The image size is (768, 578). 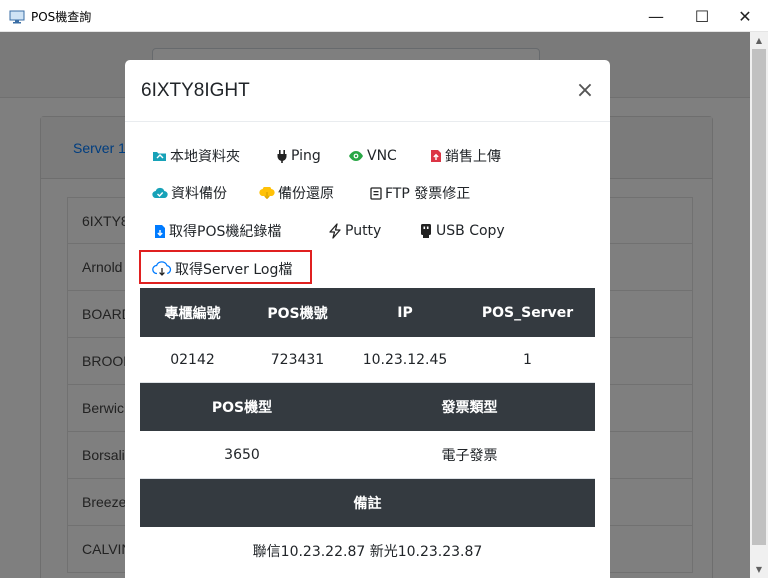 I want to click on table-cell: 電子發票, so click(x=469, y=455).